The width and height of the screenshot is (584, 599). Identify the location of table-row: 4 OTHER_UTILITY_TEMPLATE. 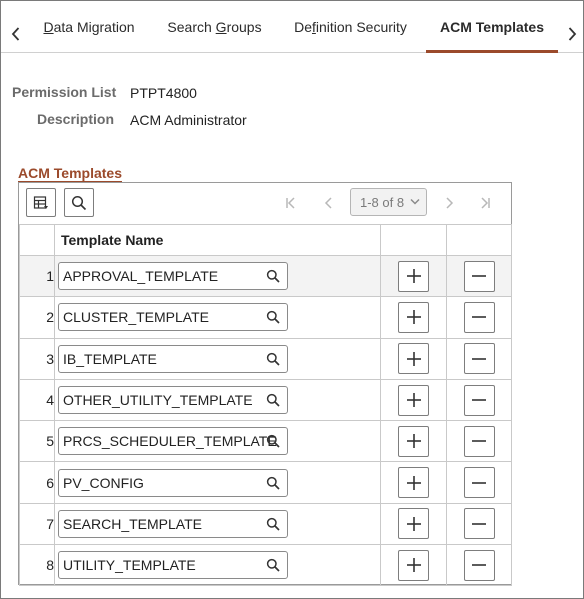
(265, 400).